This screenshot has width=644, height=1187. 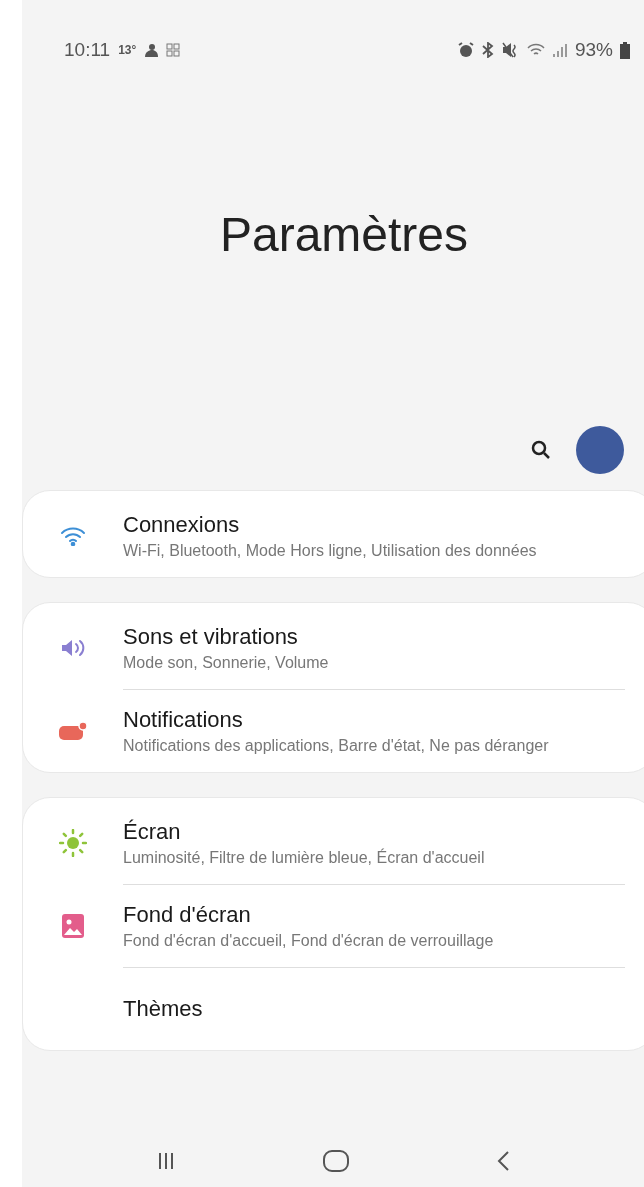 I want to click on item-subtitle: Fond d'écran d'accueil, Fond d'écran de verrouillage, so click(x=308, y=941).